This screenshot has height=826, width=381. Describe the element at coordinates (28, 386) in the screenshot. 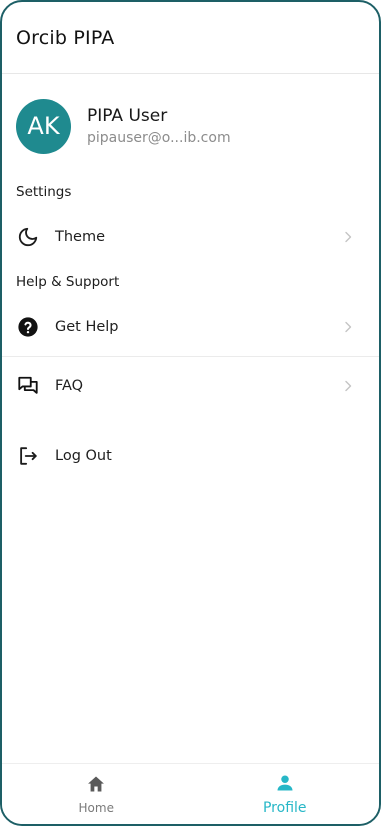

I see `chat-bubbles-icon` at that location.